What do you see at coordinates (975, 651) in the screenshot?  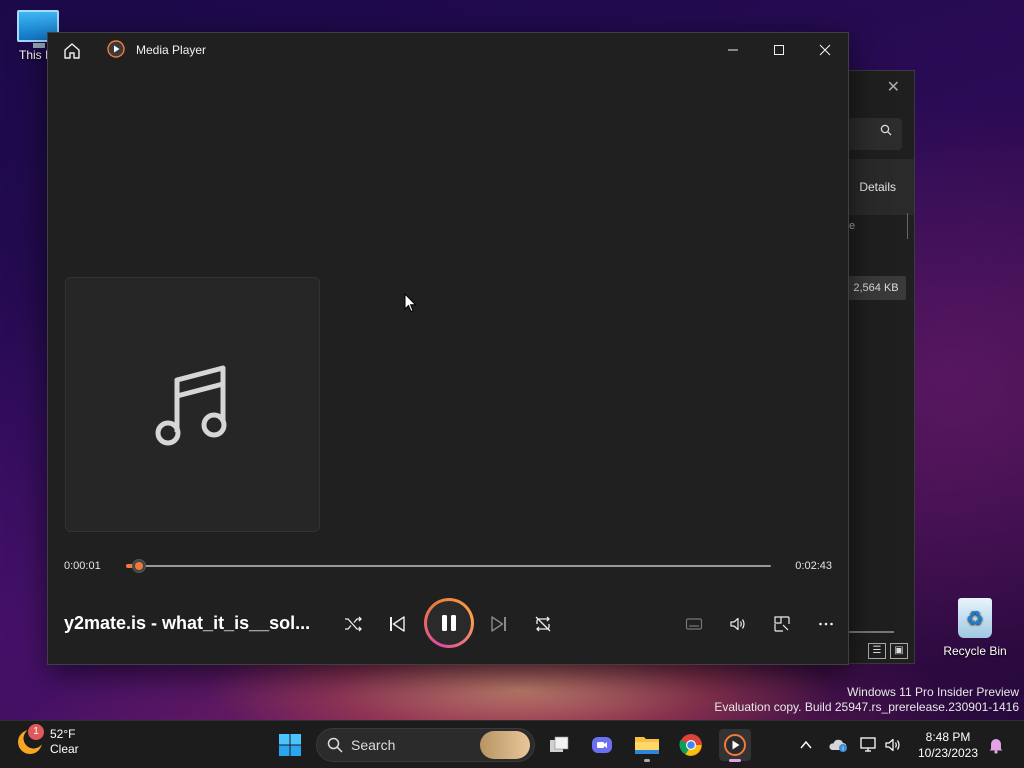 I see `recycle-bin-label: Recycle Bin` at bounding box center [975, 651].